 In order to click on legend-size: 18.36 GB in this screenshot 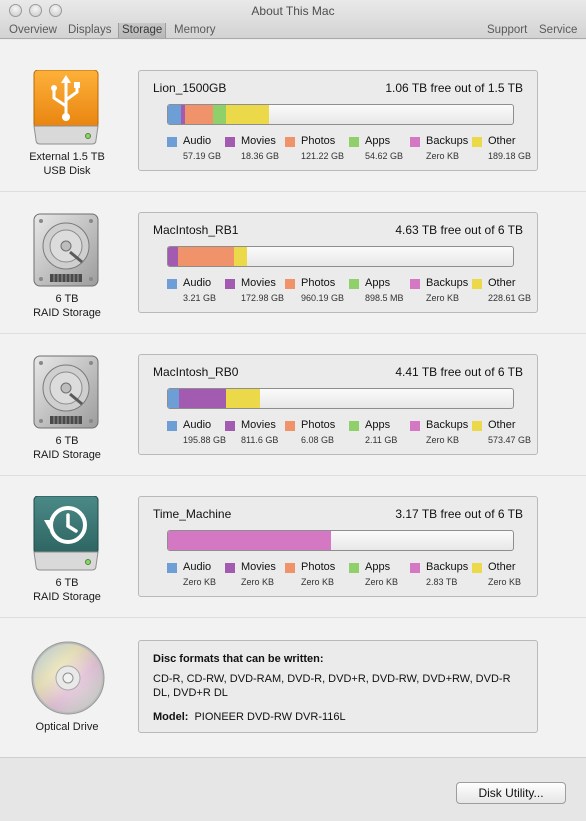, I will do `click(260, 156)`.